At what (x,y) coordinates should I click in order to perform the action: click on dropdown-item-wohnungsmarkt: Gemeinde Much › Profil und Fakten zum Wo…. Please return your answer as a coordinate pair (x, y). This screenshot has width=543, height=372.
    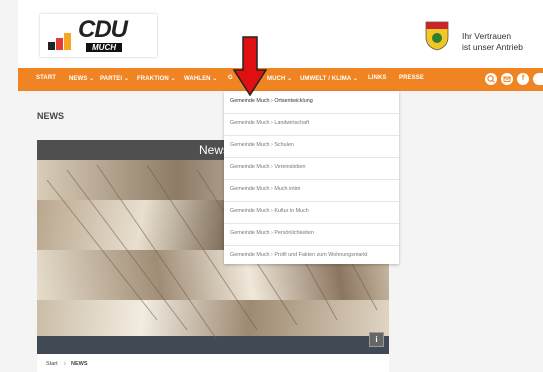
    Looking at the image, I should click on (311, 256).